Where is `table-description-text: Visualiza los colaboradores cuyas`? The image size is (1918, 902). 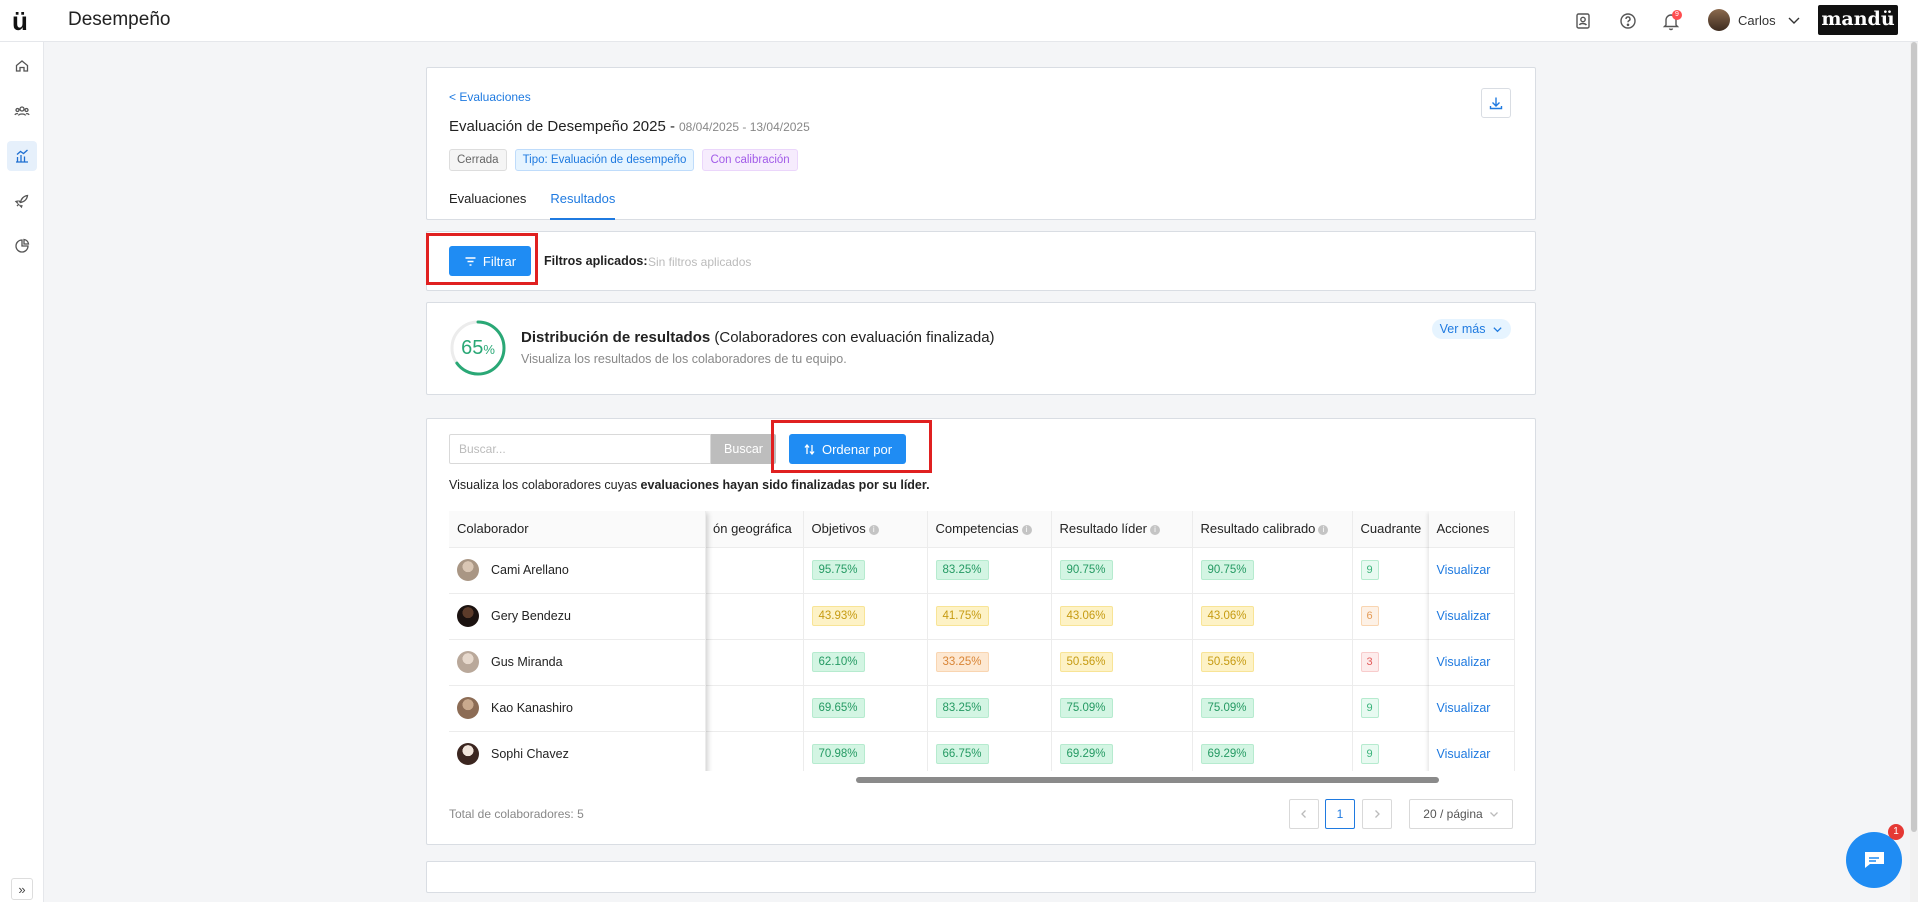
table-description-text: Visualiza los colaboradores cuyas is located at coordinates (545, 485).